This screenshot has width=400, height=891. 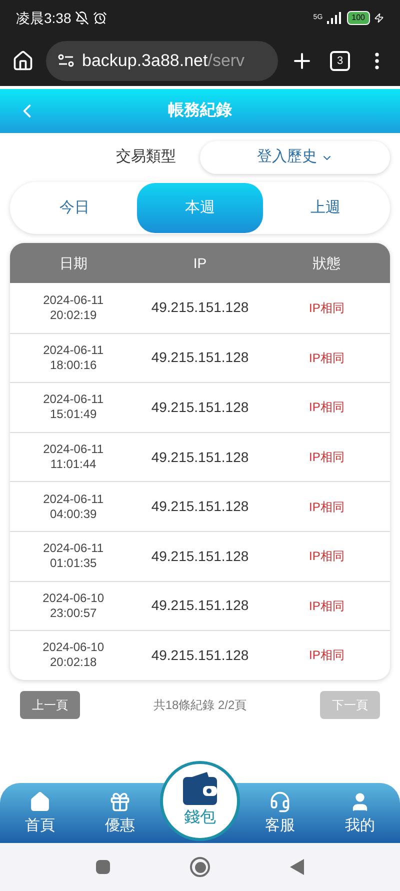 What do you see at coordinates (200, 208) in the screenshot?
I see `period-tab: 本週` at bounding box center [200, 208].